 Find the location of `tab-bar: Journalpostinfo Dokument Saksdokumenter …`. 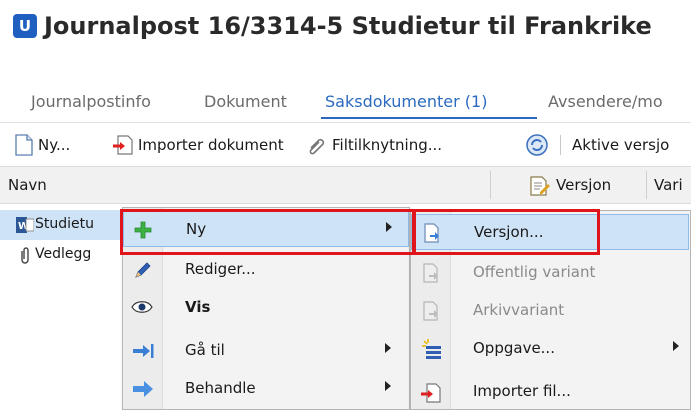

tab-bar: Journalpostinfo Dokument Saksdokumenter … is located at coordinates (345, 103).